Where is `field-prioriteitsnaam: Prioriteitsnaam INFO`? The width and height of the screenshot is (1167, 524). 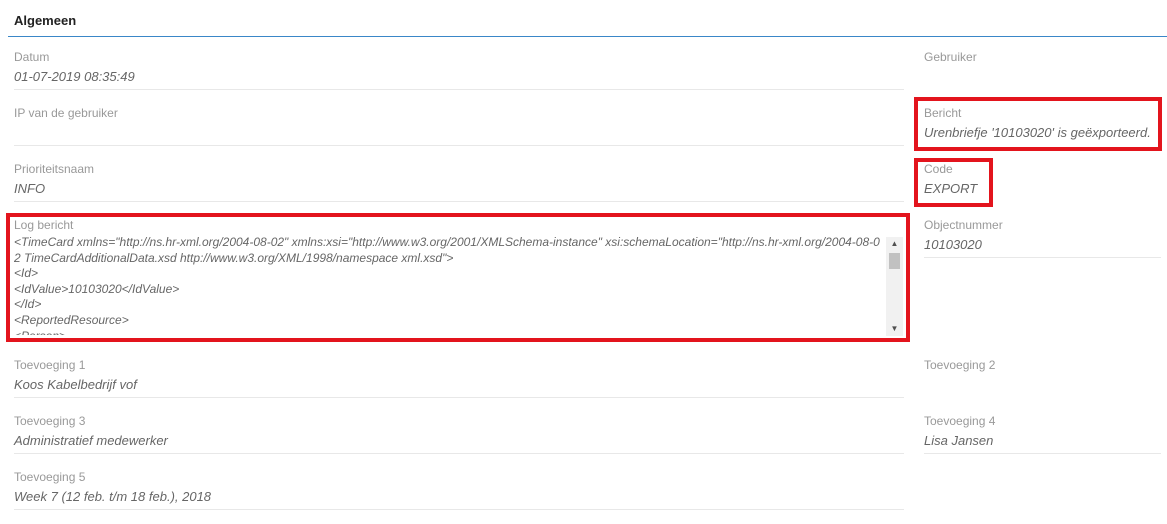 field-prioriteitsnaam: Prioriteitsnaam INFO is located at coordinates (459, 182).